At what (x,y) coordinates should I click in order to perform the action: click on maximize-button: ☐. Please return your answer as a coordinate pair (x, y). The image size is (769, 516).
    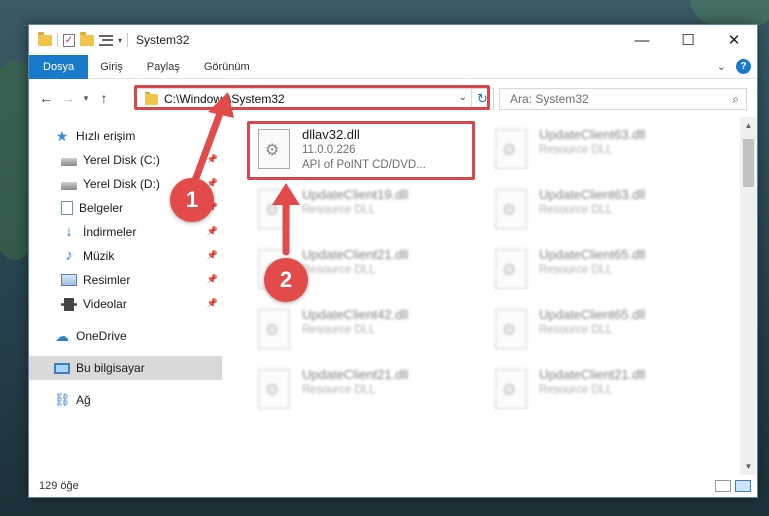
    Looking at the image, I should click on (688, 40).